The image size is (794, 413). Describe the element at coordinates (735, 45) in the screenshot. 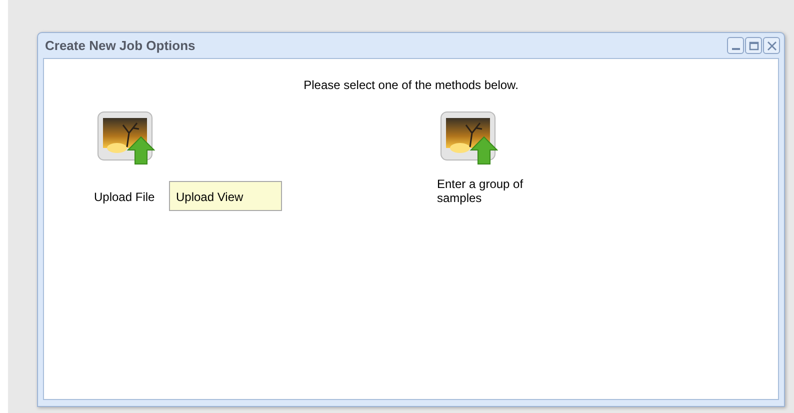

I see `minimize-button` at that location.